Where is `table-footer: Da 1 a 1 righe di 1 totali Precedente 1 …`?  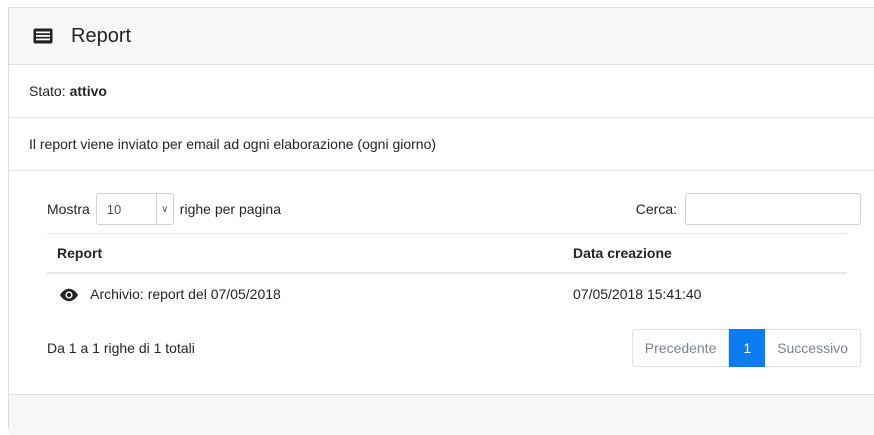
table-footer: Da 1 a 1 righe di 1 totali Precedente 1 … is located at coordinates (454, 348).